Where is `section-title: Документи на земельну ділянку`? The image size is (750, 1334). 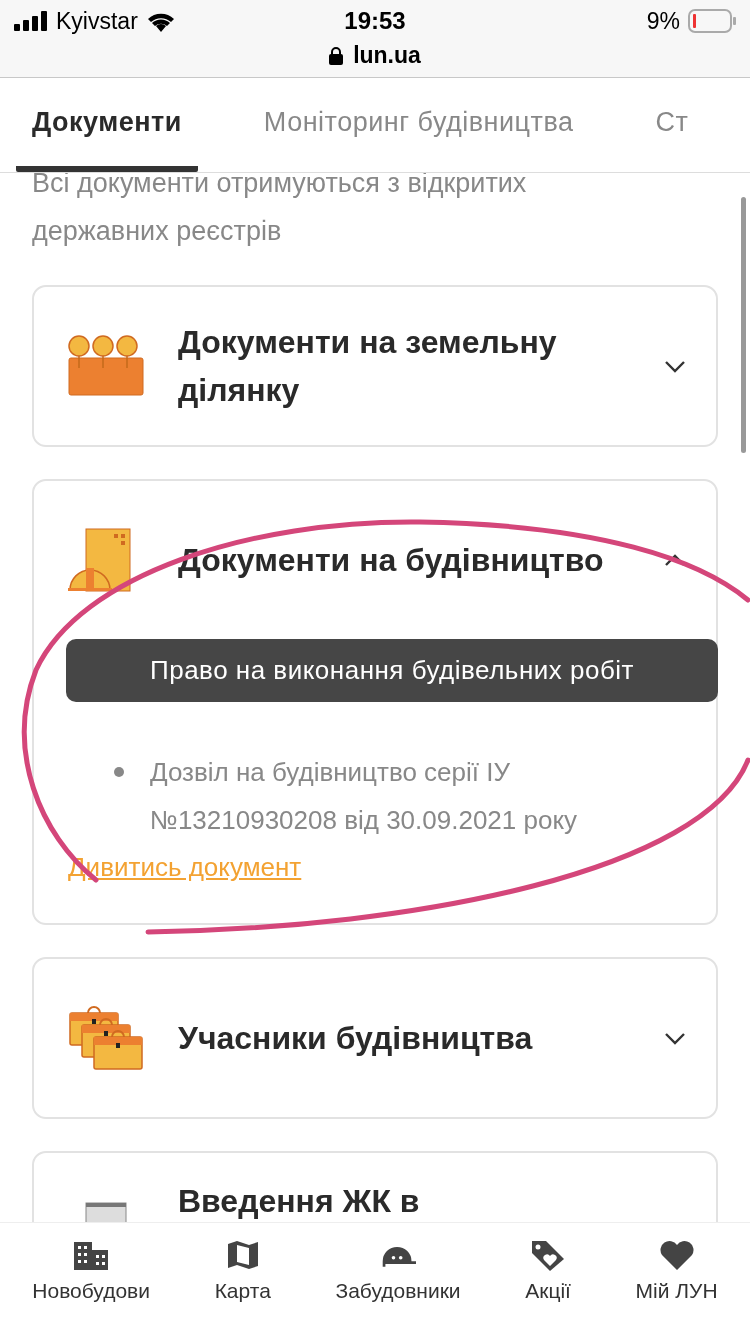 section-title: Документи на земельну ділянку is located at coordinates (414, 366).